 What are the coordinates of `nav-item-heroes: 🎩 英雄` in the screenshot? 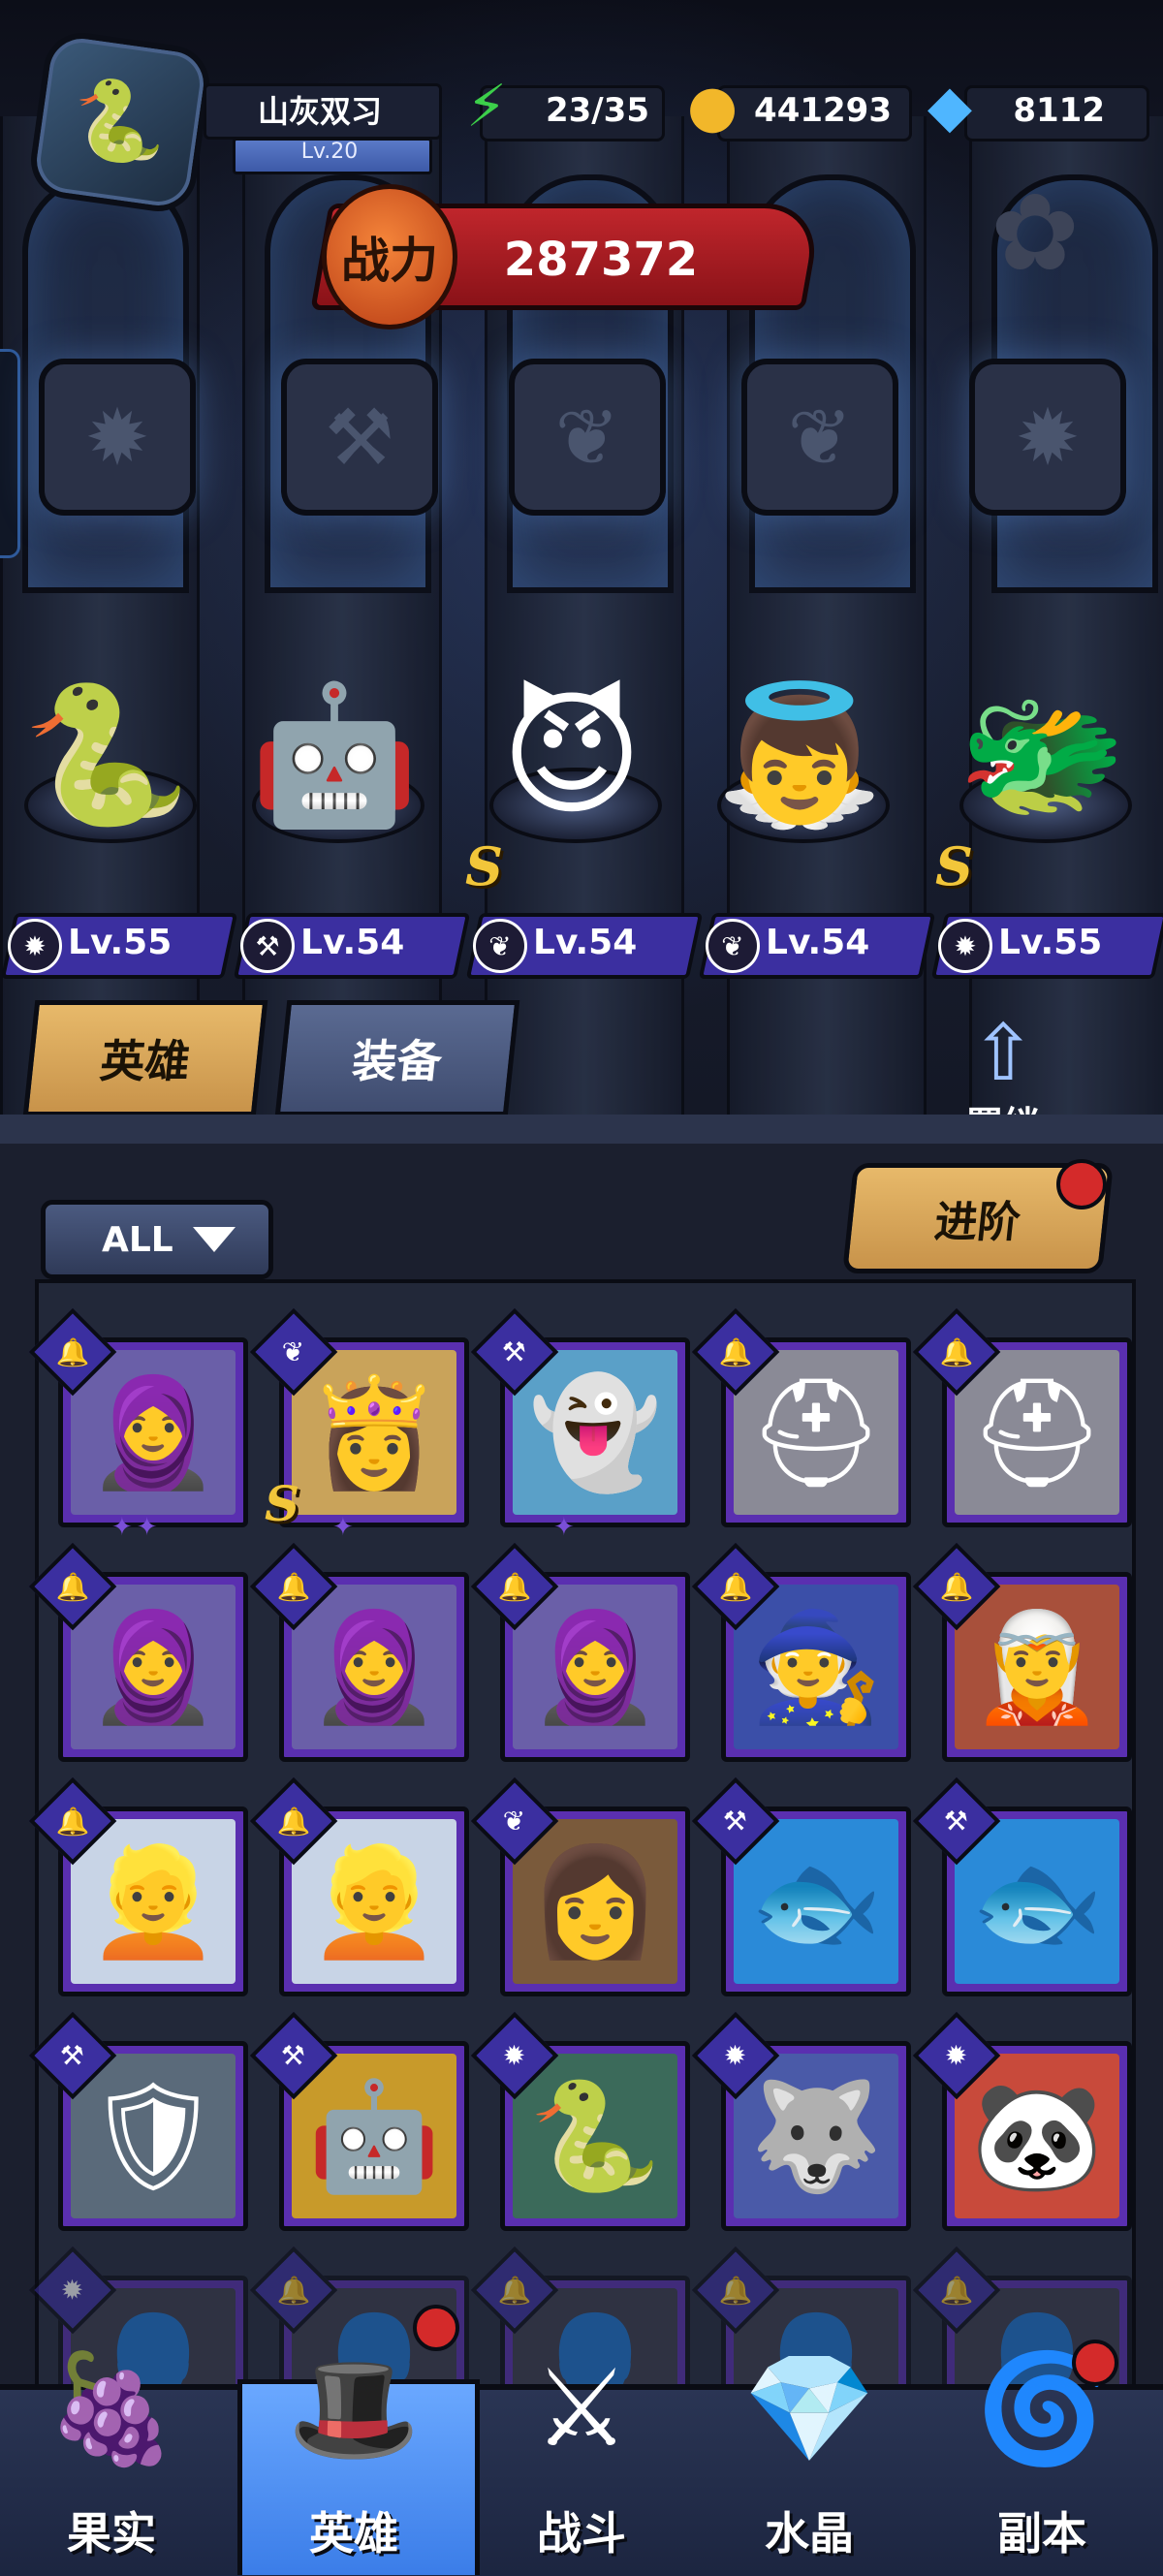 It's located at (353, 2453).